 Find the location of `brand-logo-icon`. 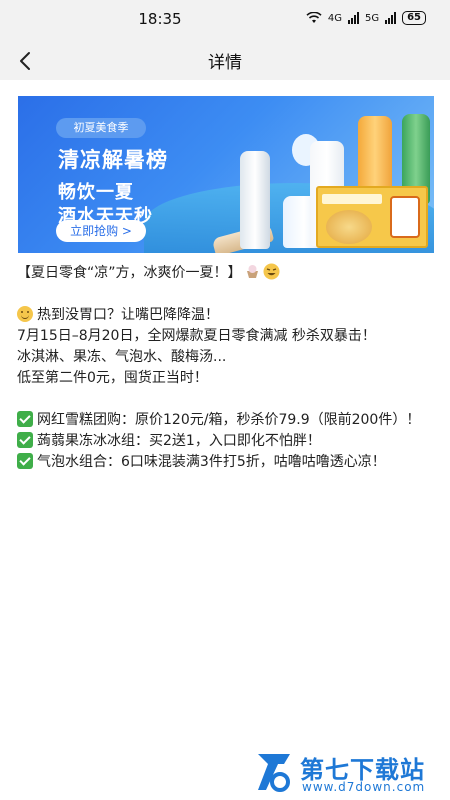

brand-logo-icon is located at coordinates (274, 773).